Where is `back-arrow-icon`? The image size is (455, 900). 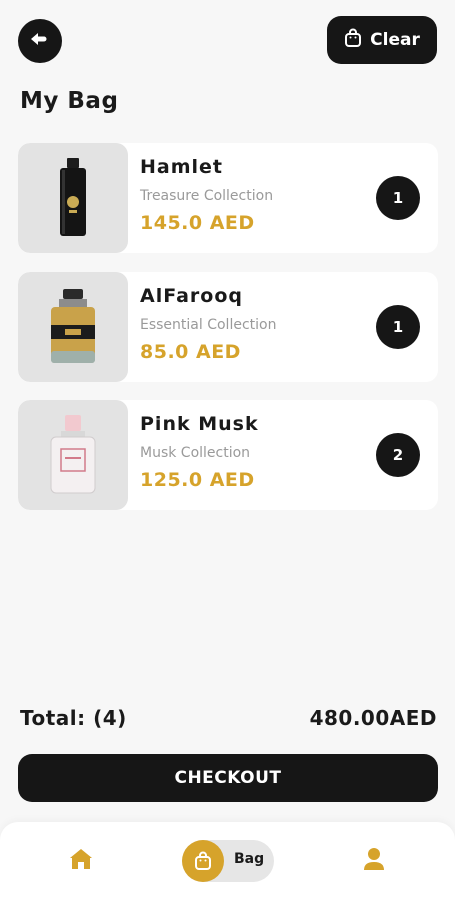 back-arrow-icon is located at coordinates (40, 41).